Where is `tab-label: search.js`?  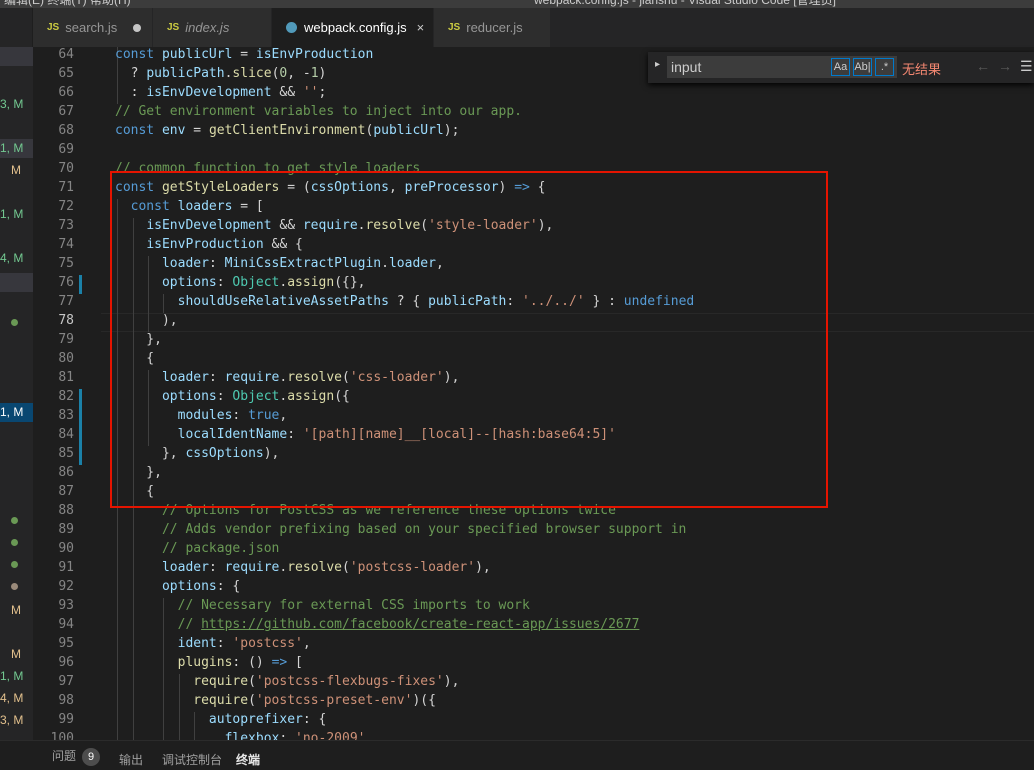
tab-label: search.js is located at coordinates (91, 27).